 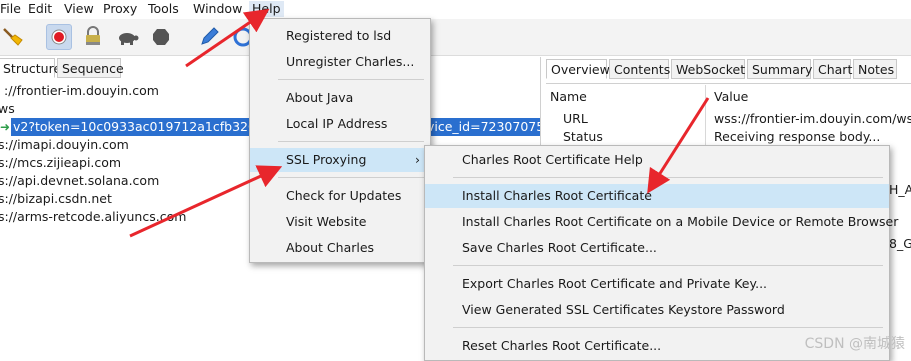 I want to click on toolbar, so click(x=455, y=37).